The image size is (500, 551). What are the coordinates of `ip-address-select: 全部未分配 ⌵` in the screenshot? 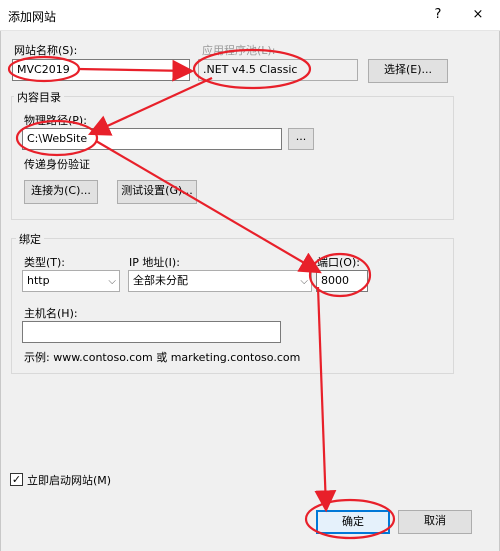 It's located at (220, 281).